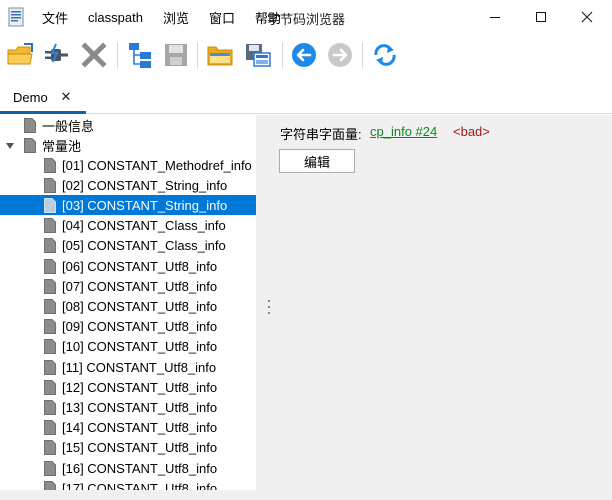 The height and width of the screenshot is (500, 612). Describe the element at coordinates (145, 185) in the screenshot. I see `tree-item-label: [02] CONSTANT_String_info` at that location.